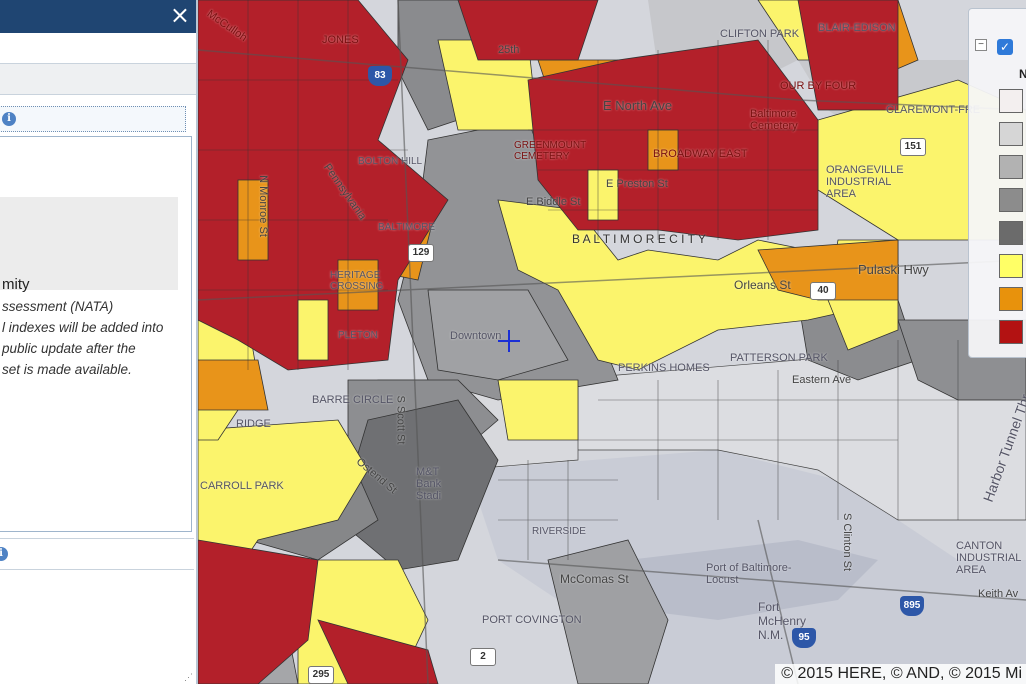  What do you see at coordinates (822, 380) in the screenshot?
I see `map-label: Eastern Ave` at bounding box center [822, 380].